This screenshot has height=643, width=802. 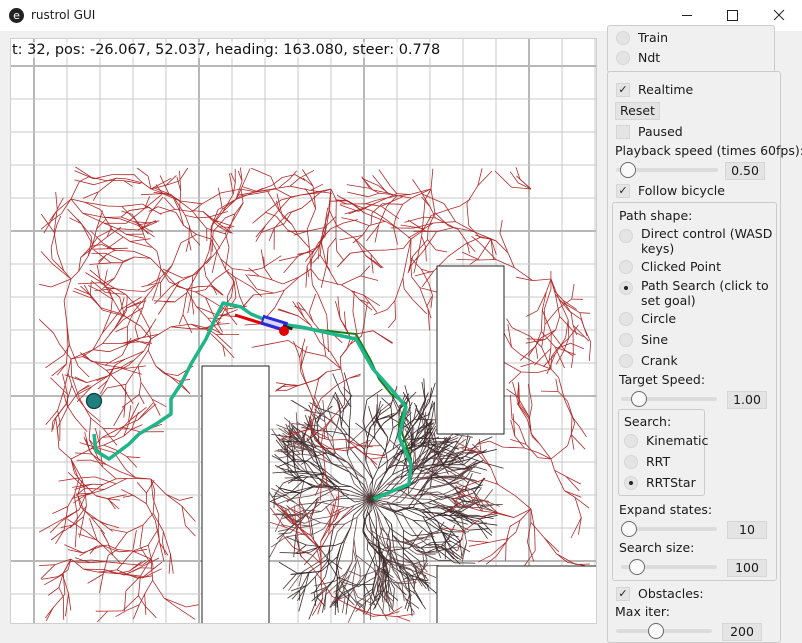 What do you see at coordinates (747, 568) in the screenshot?
I see `search-size-value: 100` at bounding box center [747, 568].